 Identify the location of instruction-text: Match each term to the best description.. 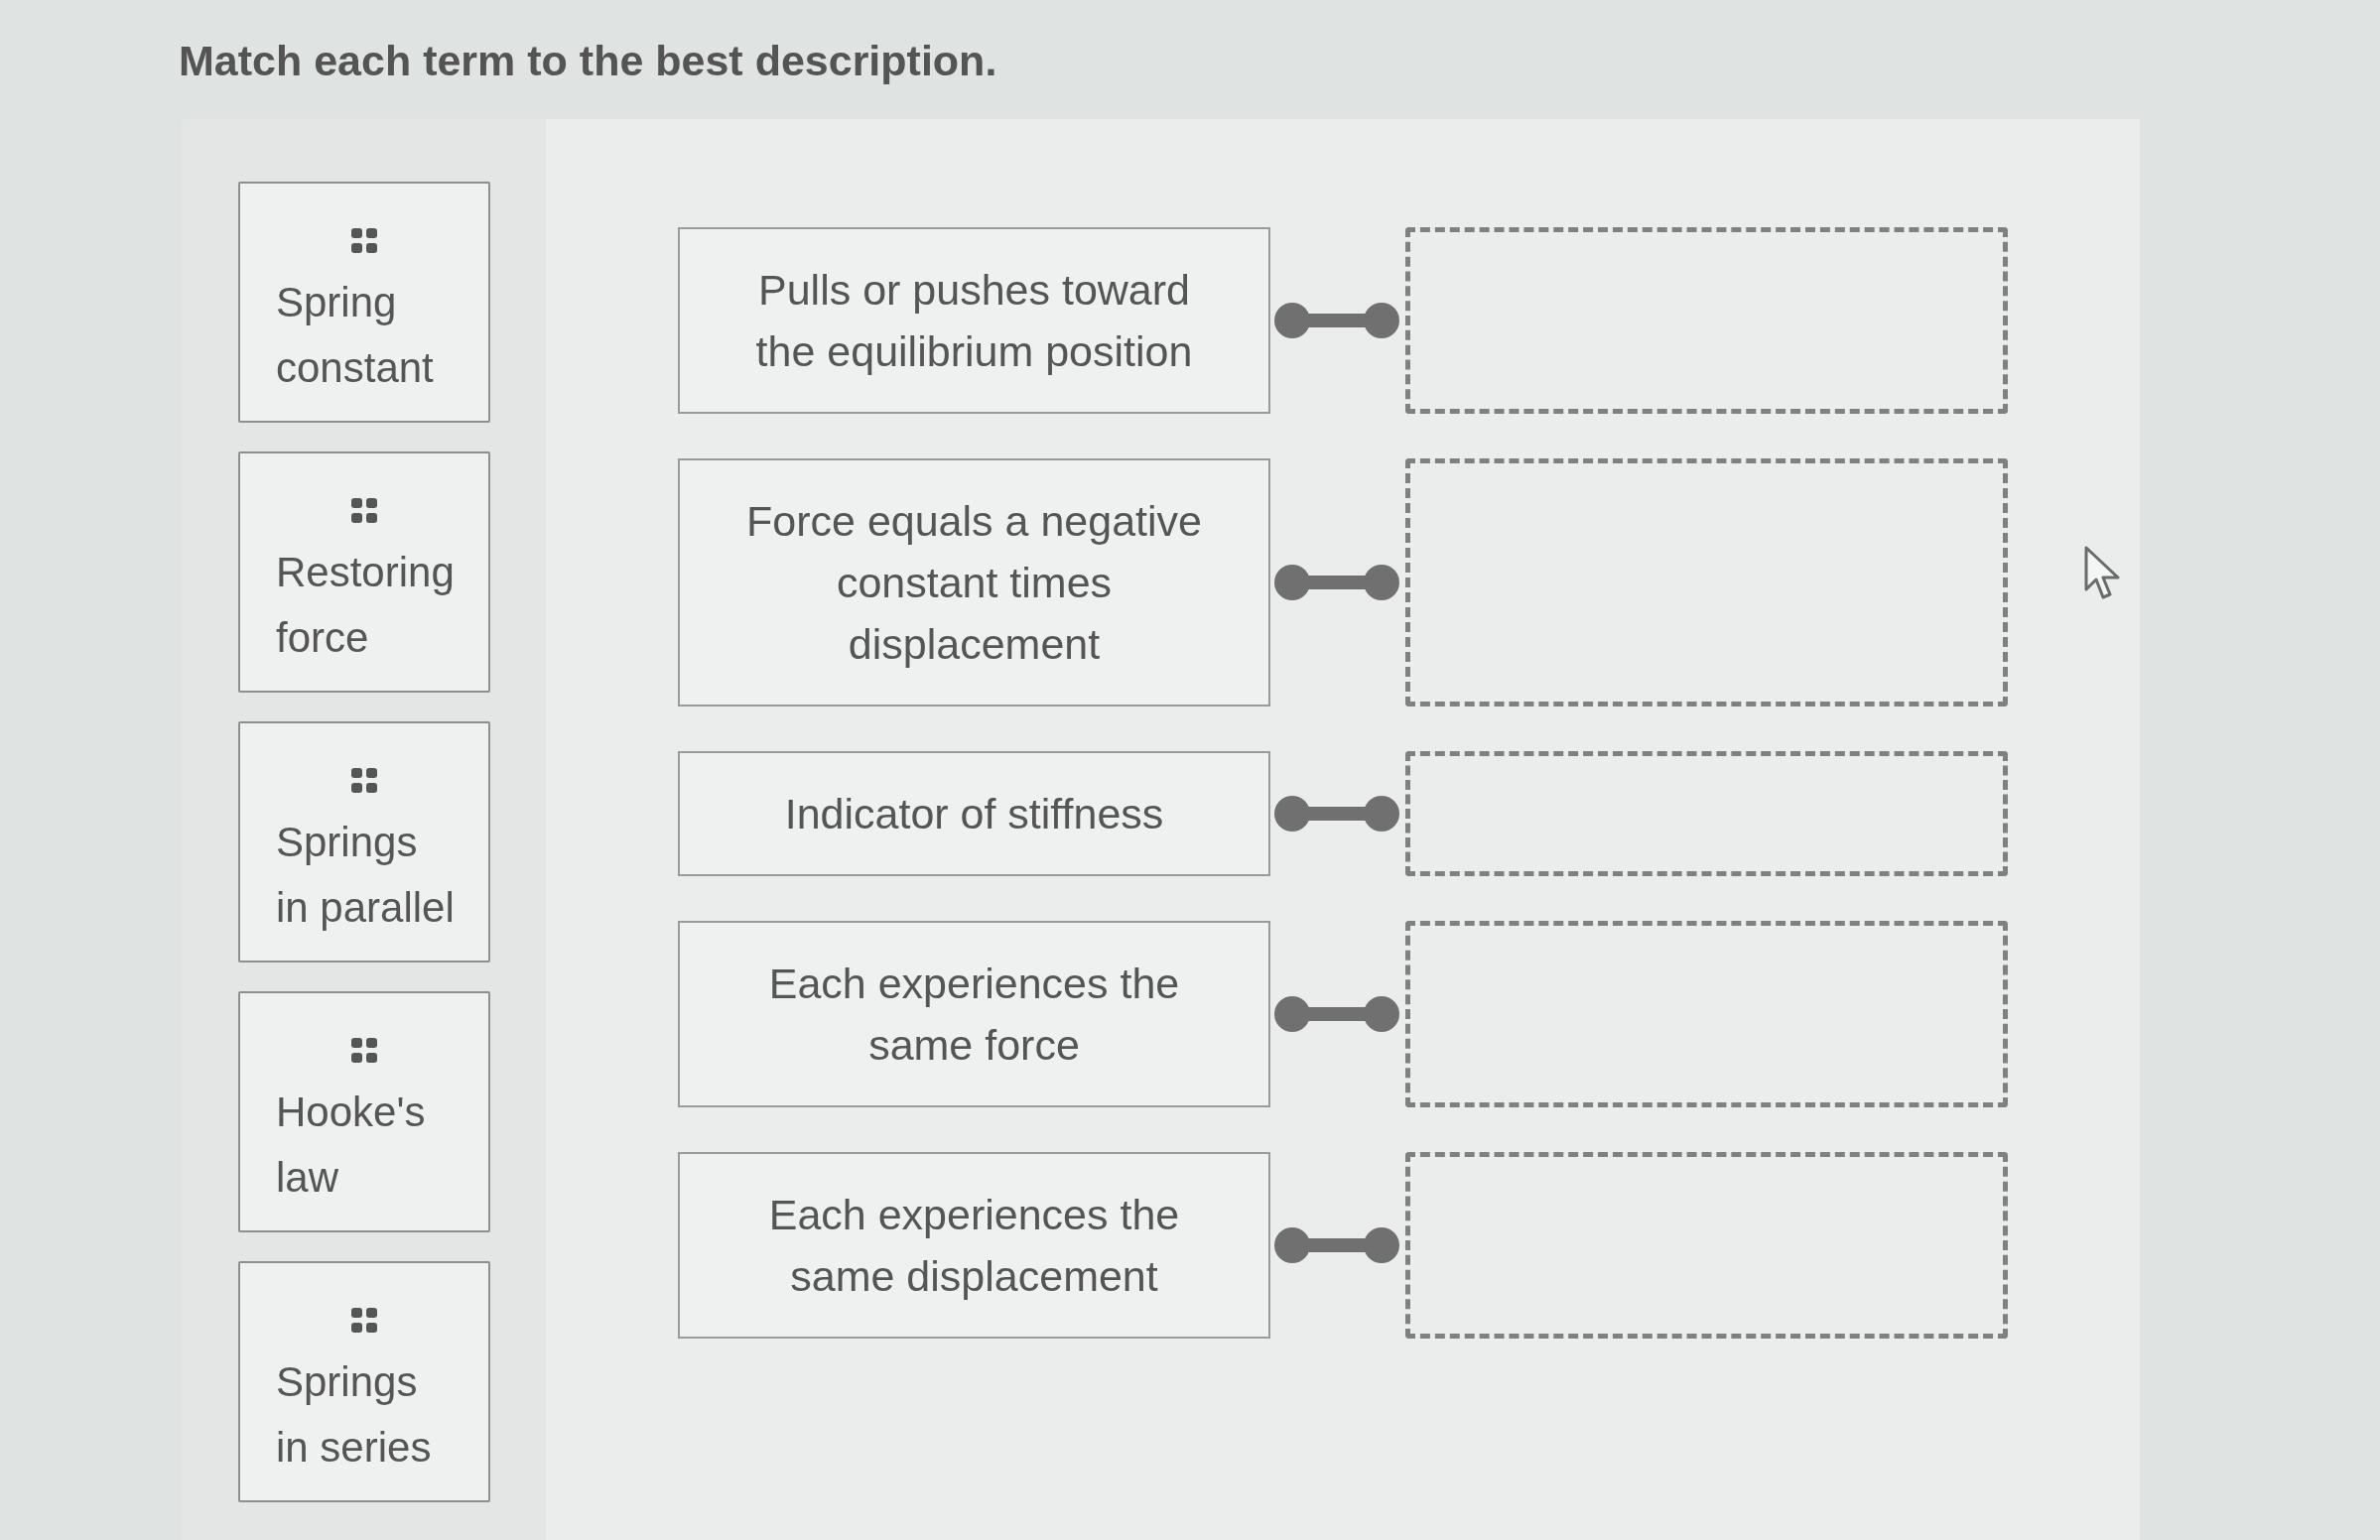
(588, 60).